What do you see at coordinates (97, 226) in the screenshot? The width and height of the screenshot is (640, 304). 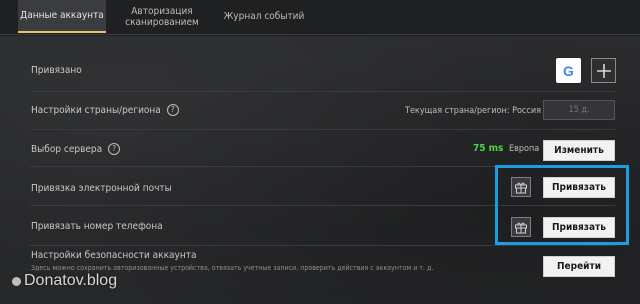 I see `bind-phone-label: Привязать номер телефона` at bounding box center [97, 226].